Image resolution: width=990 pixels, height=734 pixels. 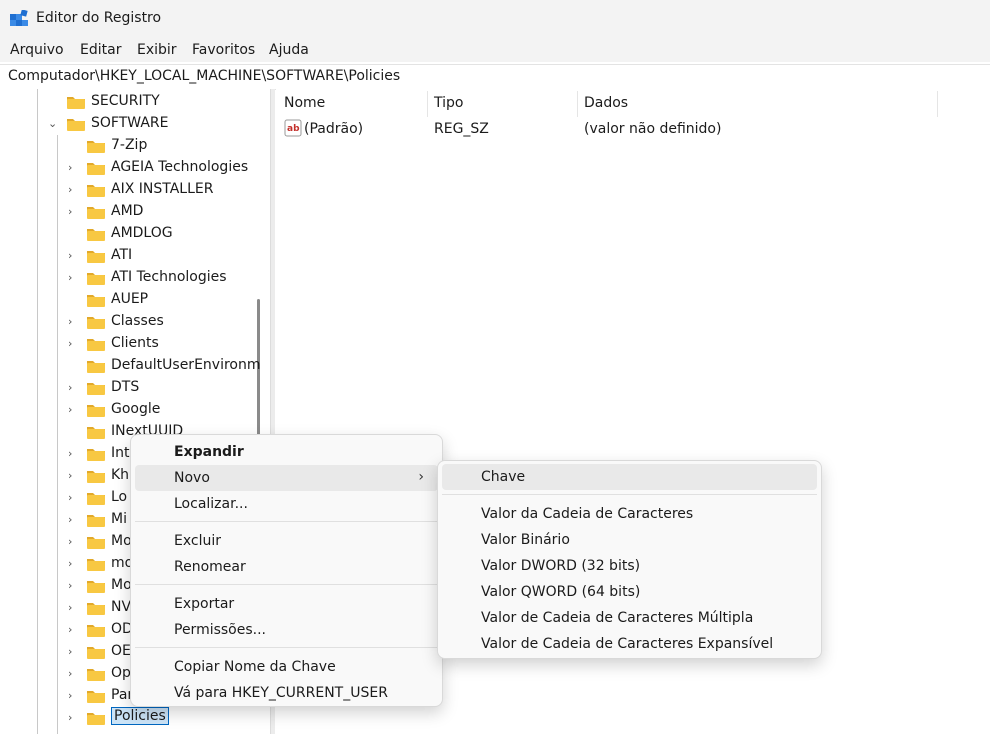 What do you see at coordinates (169, 366) in the screenshot?
I see `tree-item: DefaultUserEnvironm` at bounding box center [169, 366].